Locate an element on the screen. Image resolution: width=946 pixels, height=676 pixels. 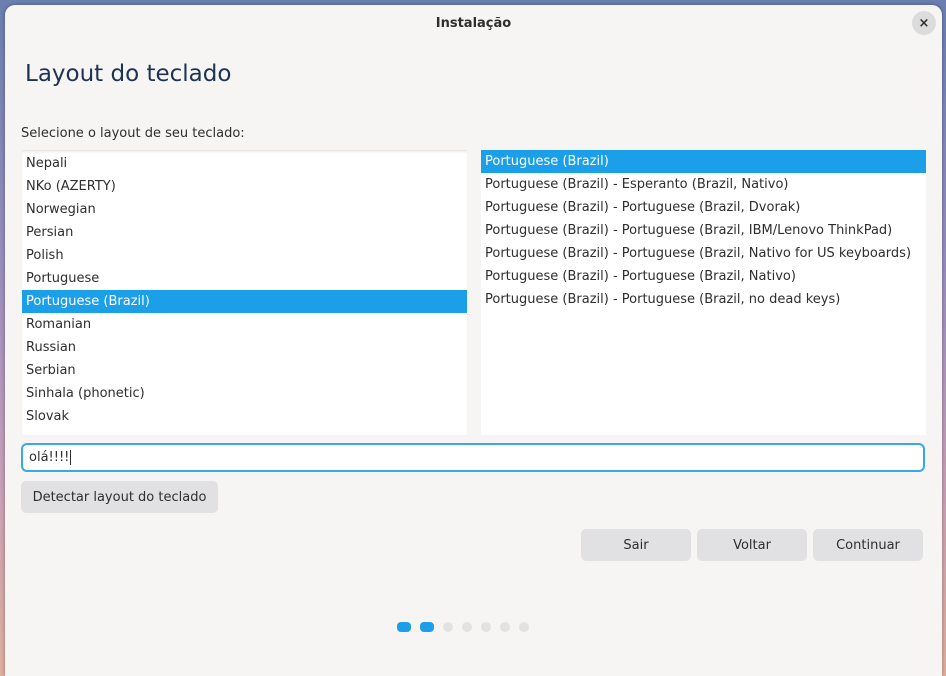
page-title: Layout do teclado is located at coordinates (128, 74).